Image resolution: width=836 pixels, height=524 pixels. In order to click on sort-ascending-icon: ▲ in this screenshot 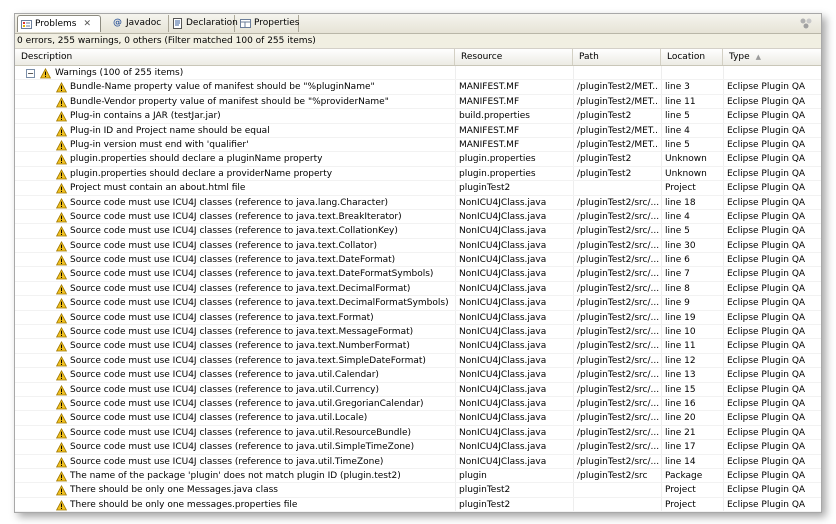, I will do `click(758, 57)`.